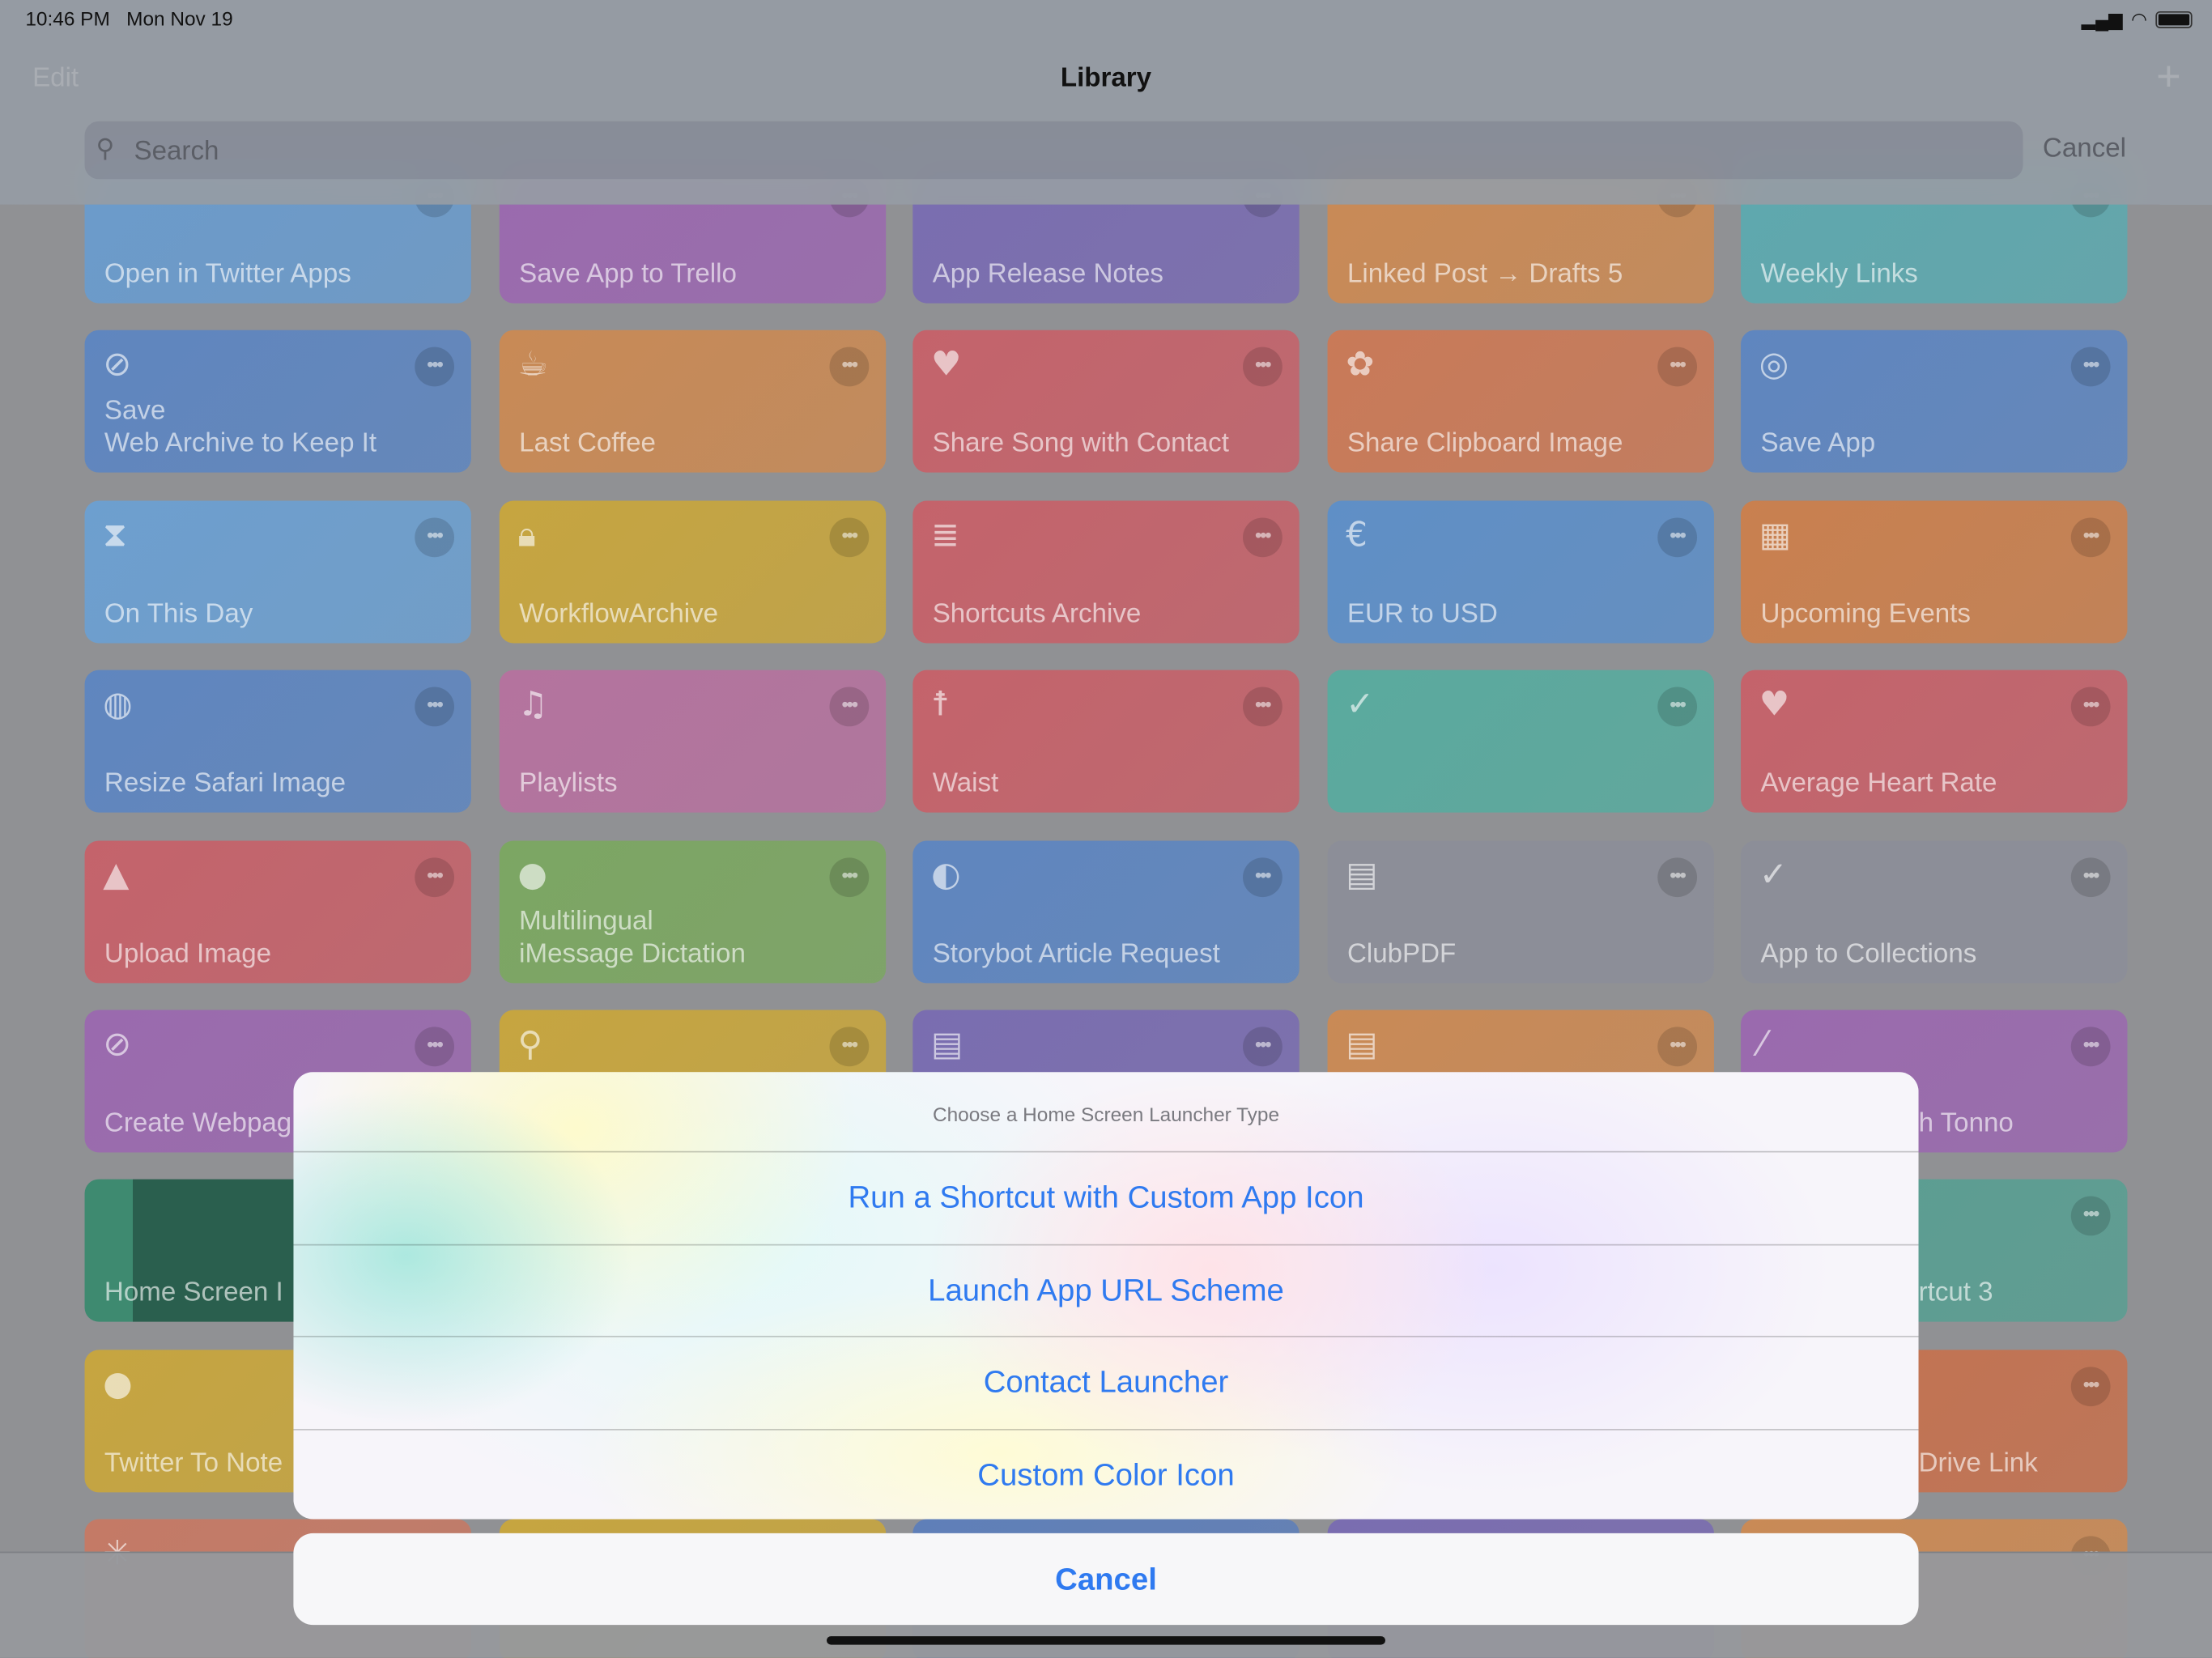 This screenshot has width=2212, height=1658. I want to click on document-icon: ▤, so click(1362, 874).